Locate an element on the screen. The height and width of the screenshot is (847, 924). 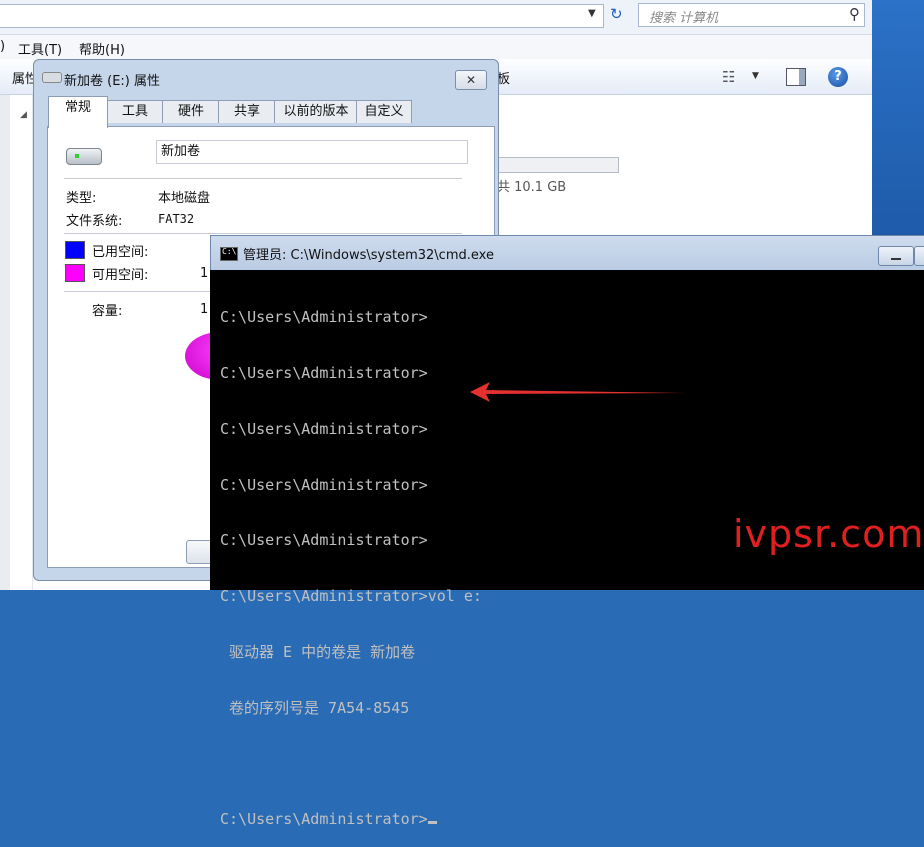
dialog-title: 新加卷 (E:) 属性 is located at coordinates (112, 81).